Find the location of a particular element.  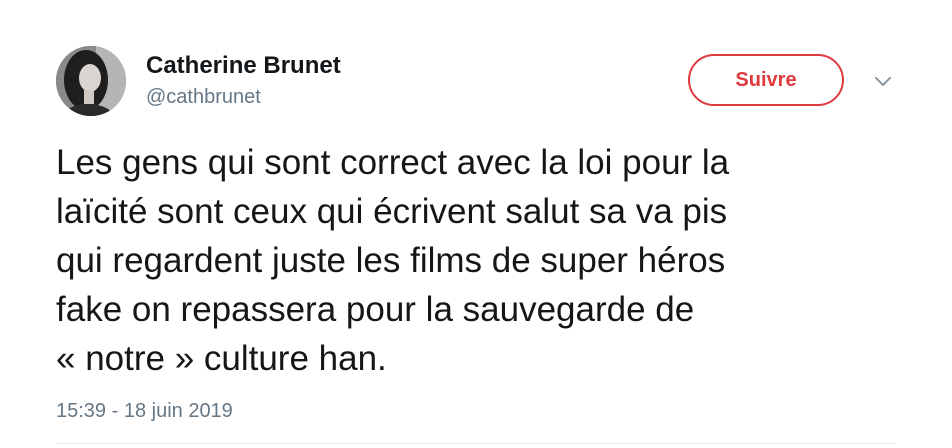

tweet-timestamp: 15:39 - 18 juin 2019 is located at coordinates (144, 411).